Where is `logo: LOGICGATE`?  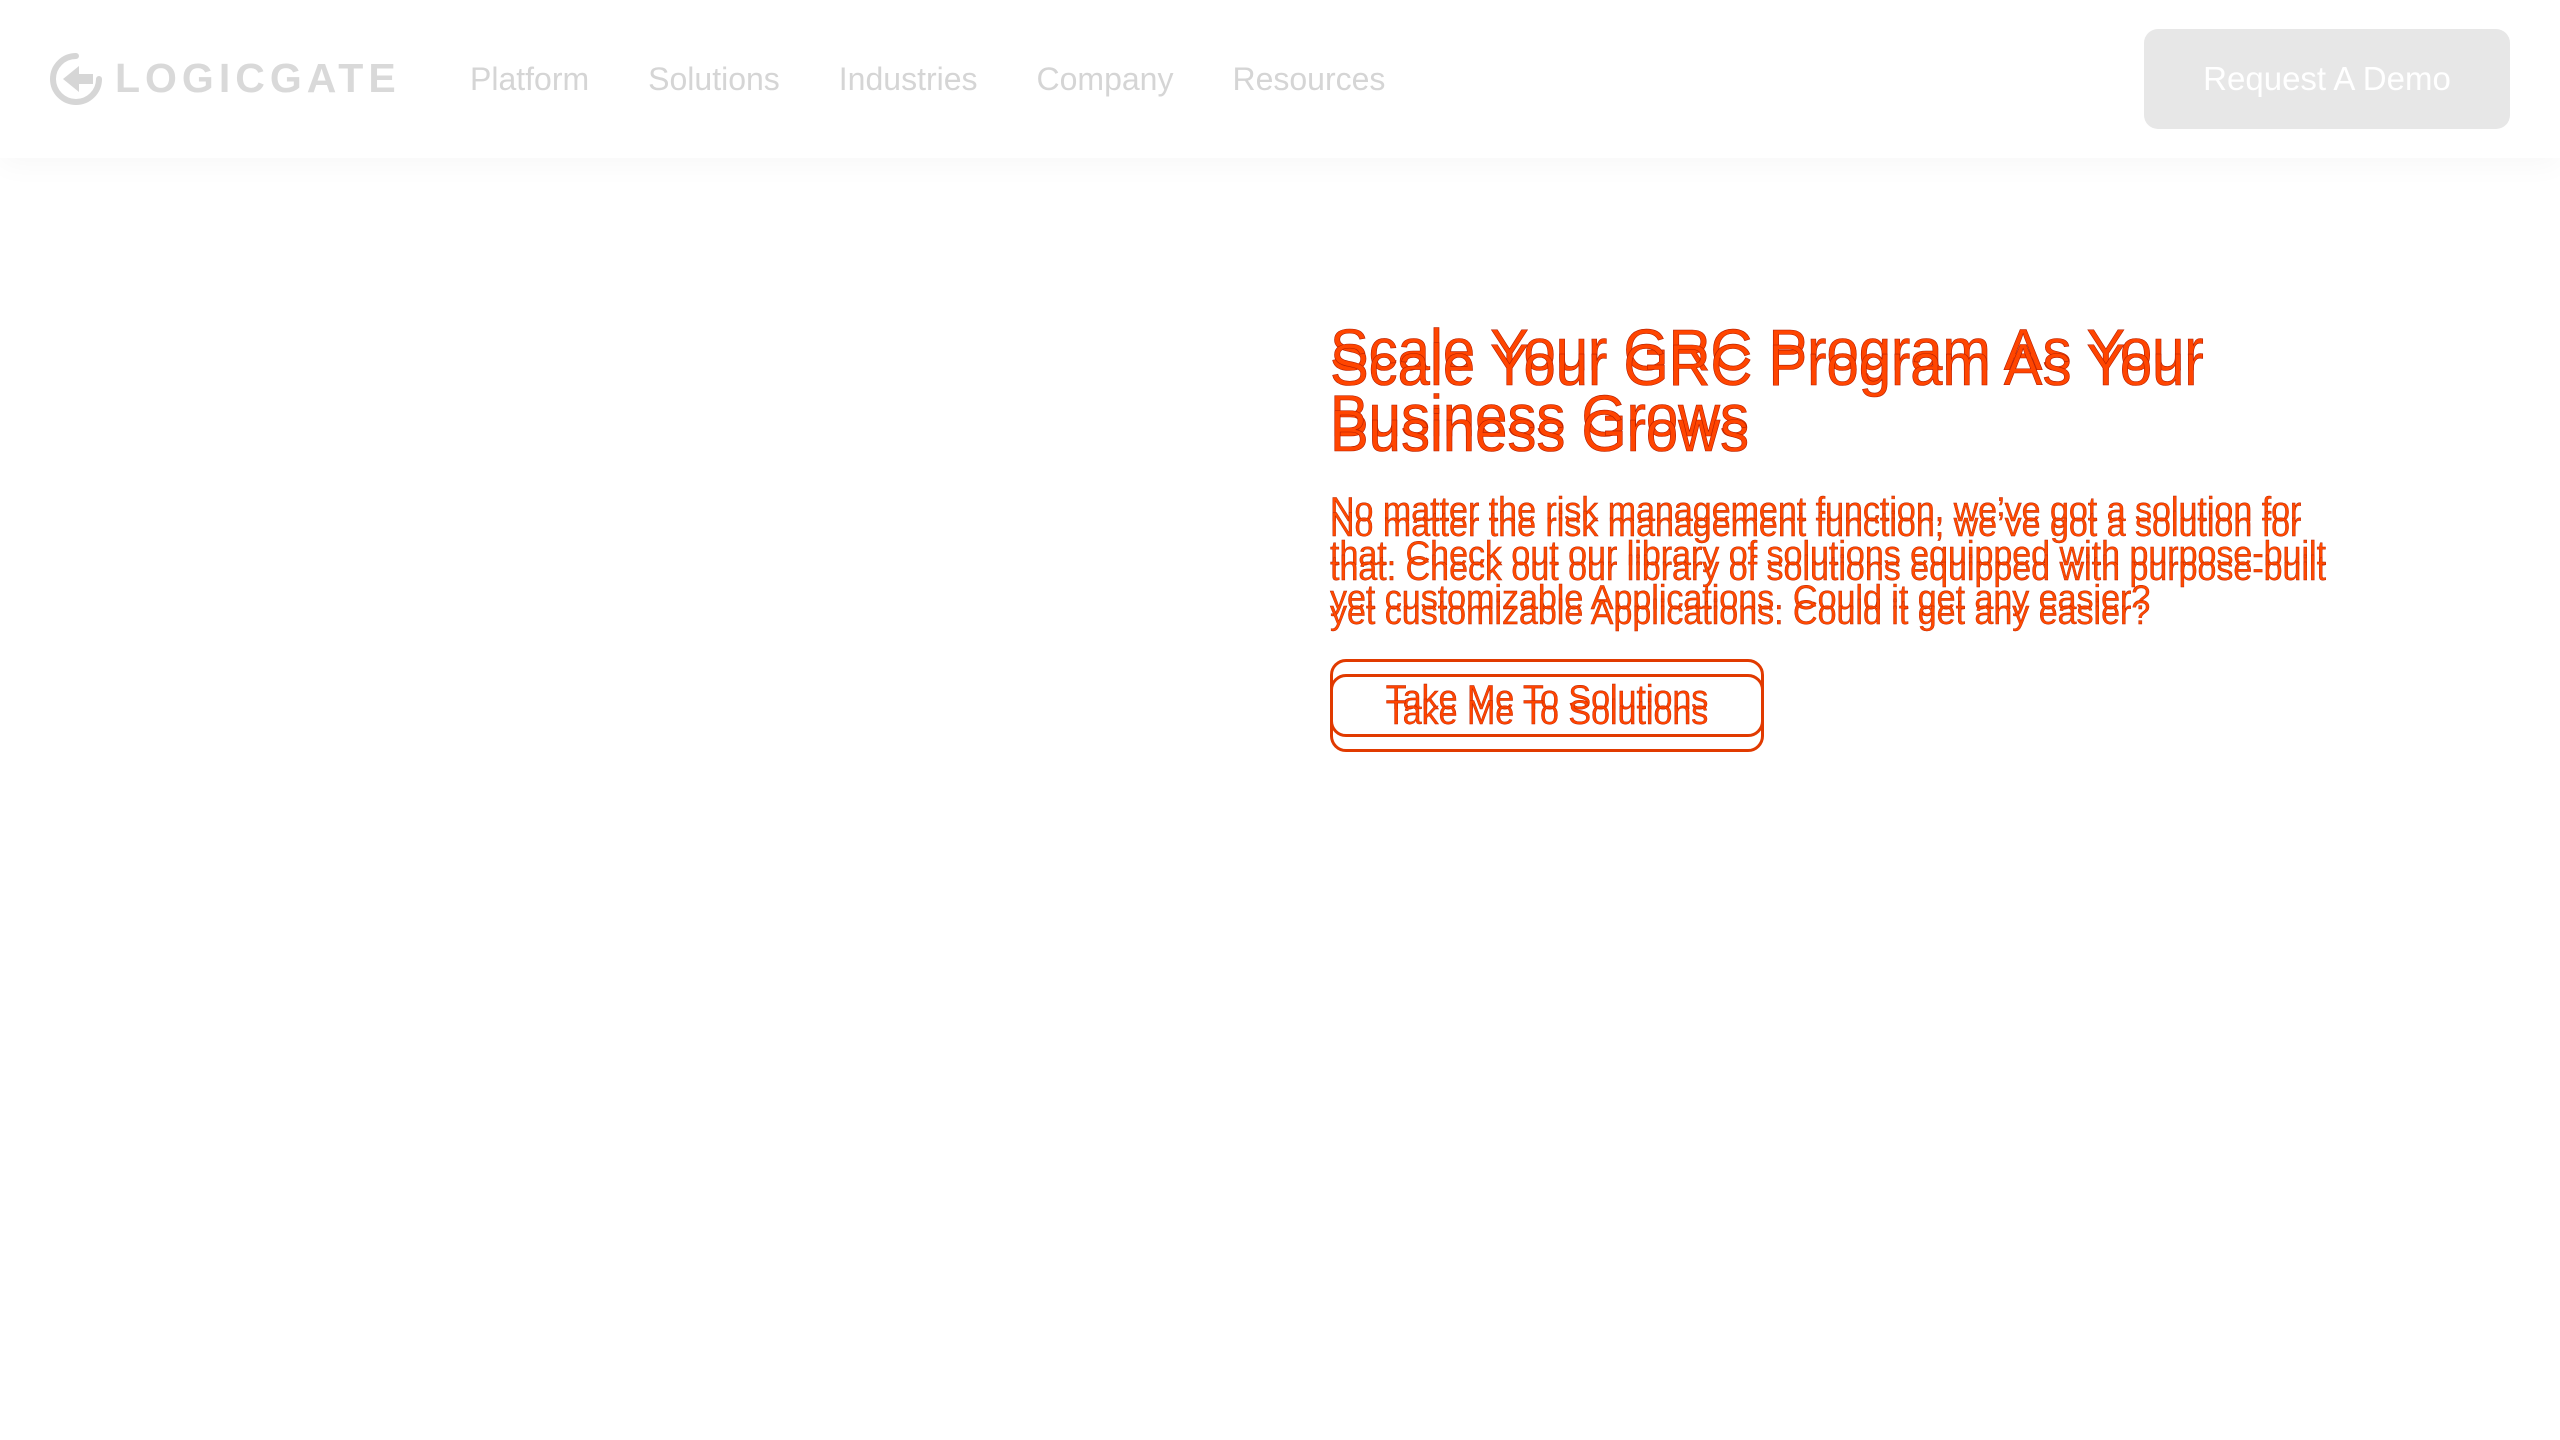
logo: LOGICGATE is located at coordinates (225, 78).